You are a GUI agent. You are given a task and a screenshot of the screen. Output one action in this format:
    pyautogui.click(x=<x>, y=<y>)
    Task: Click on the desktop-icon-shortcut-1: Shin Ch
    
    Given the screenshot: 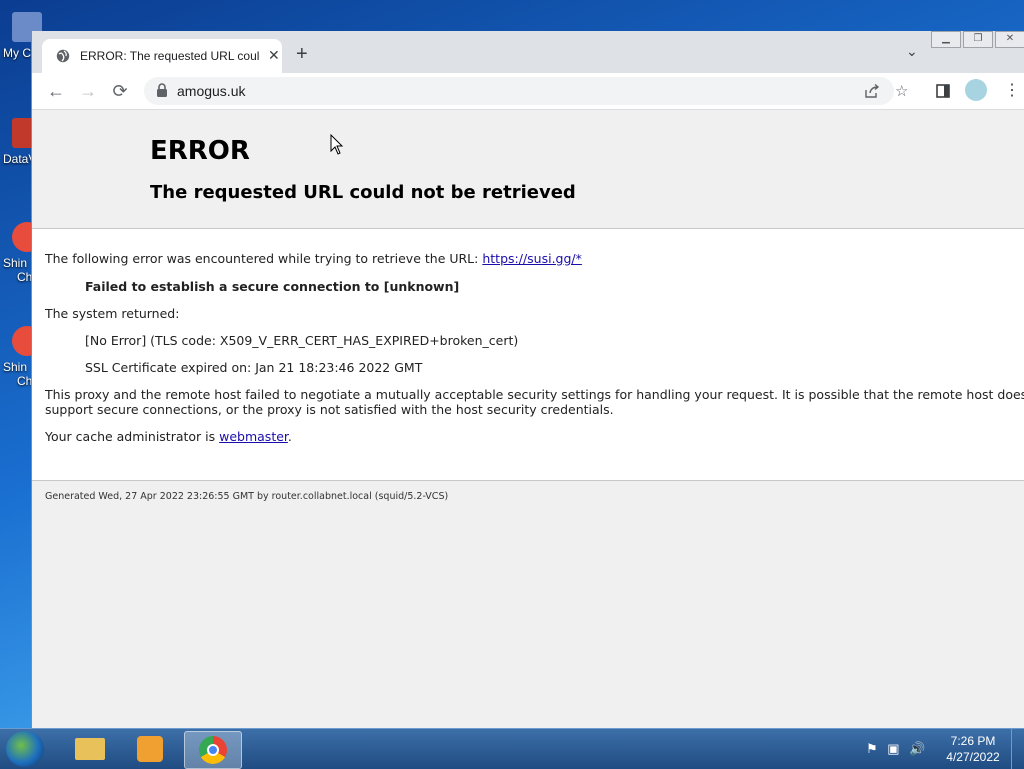 What is the action you would take?
    pyautogui.click(x=21, y=253)
    